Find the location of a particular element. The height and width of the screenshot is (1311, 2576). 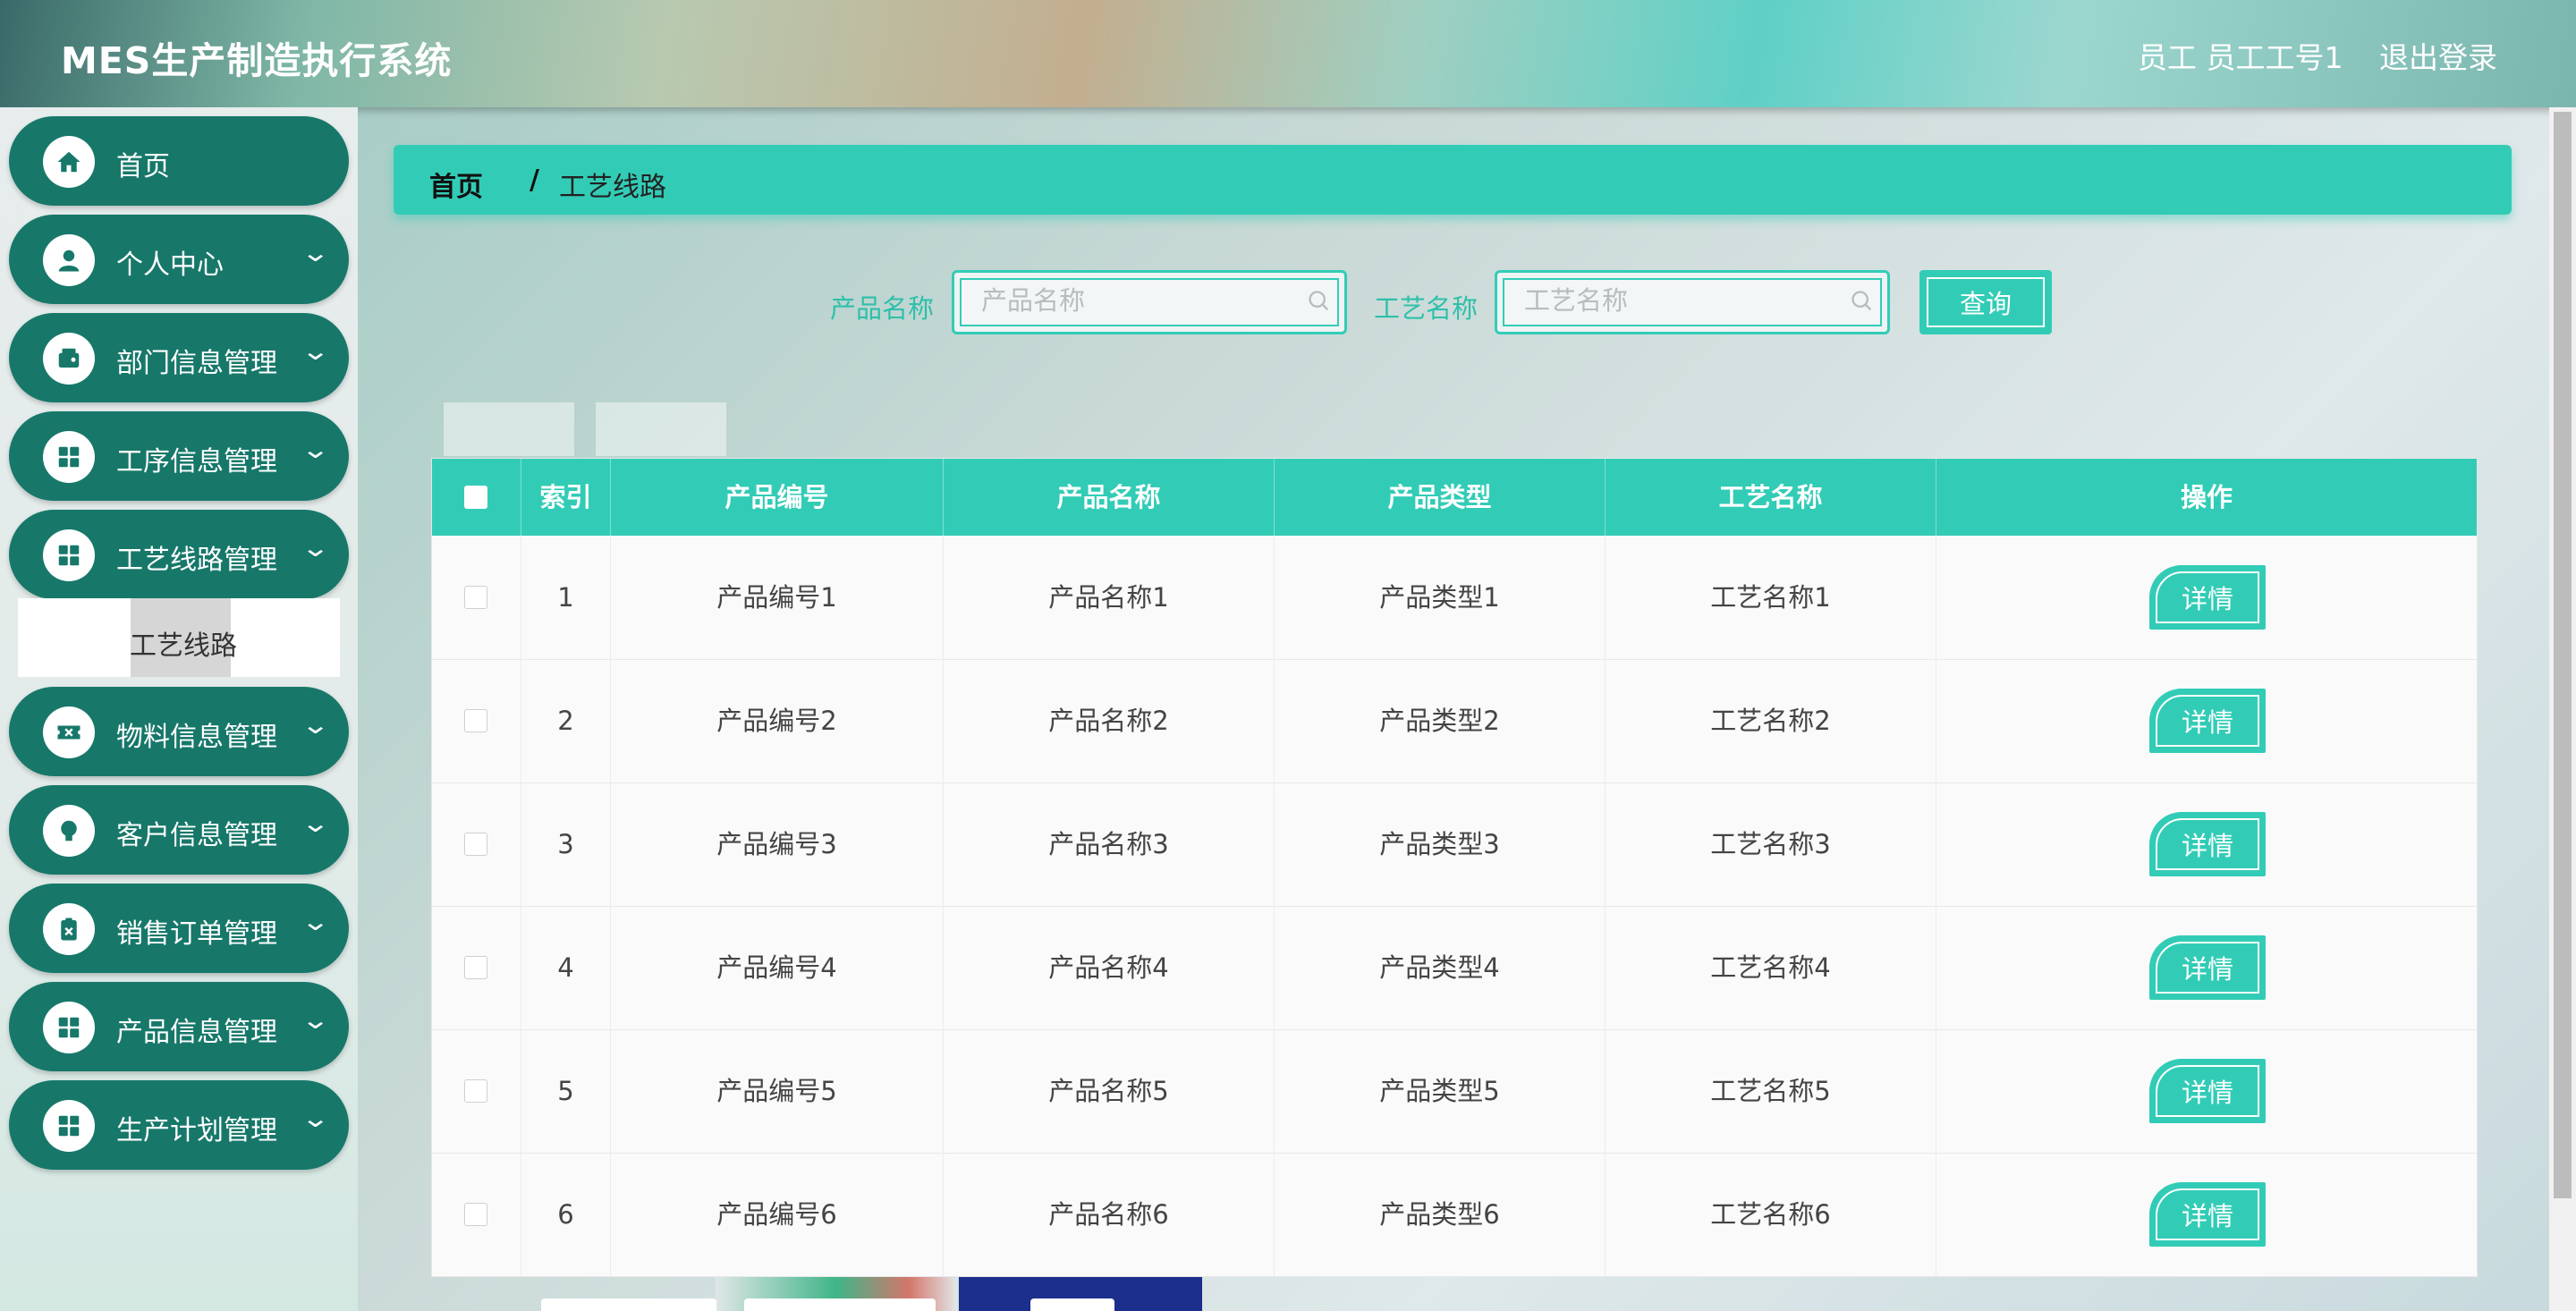

cell-product-name: 产品名称1 is located at coordinates (1109, 597).